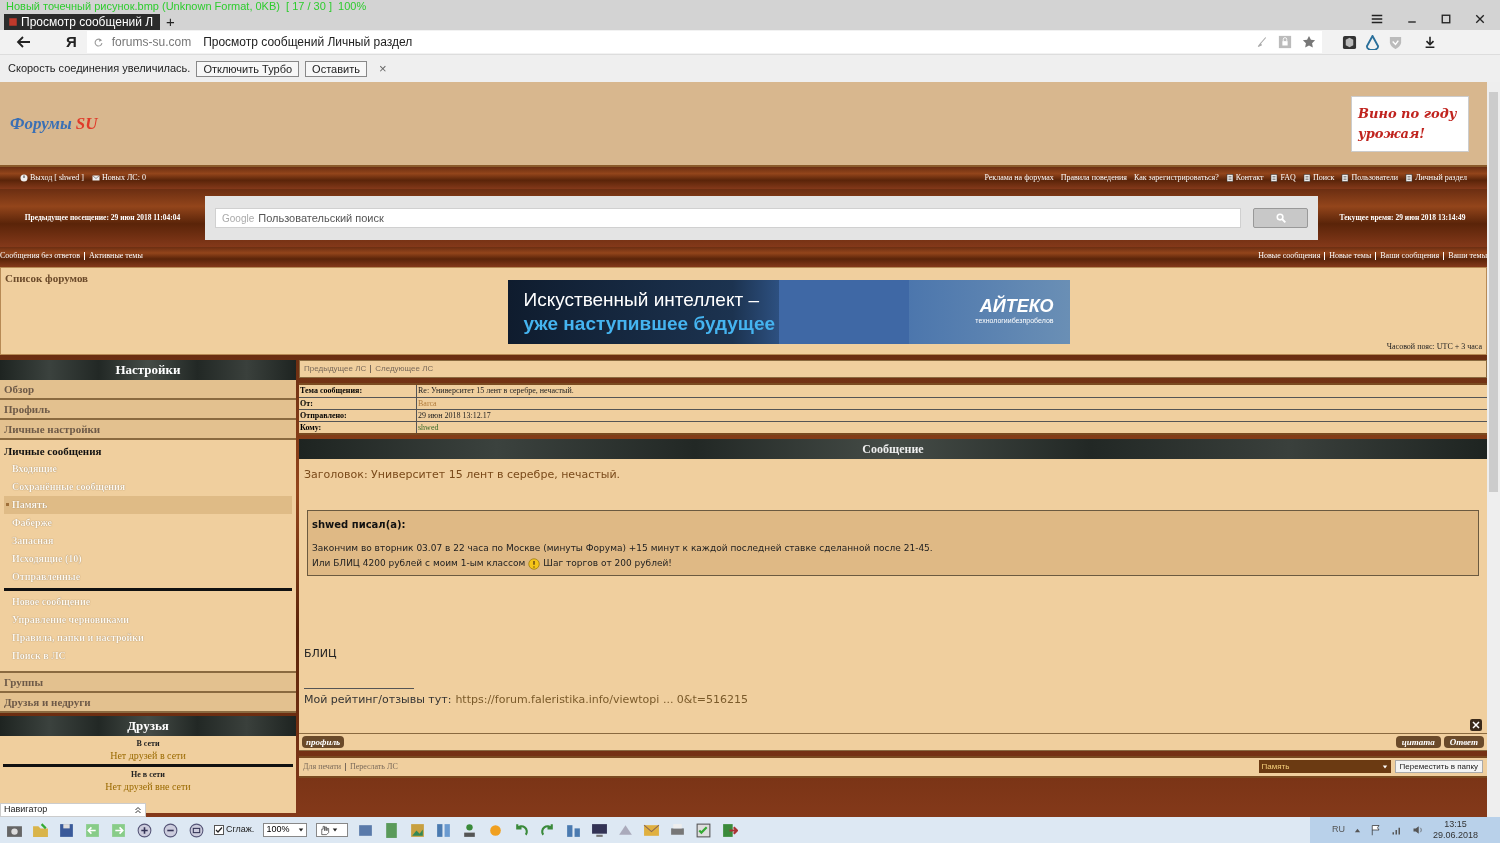 The image size is (1500, 843). I want to click on section-header: Сообщение, so click(893, 449).